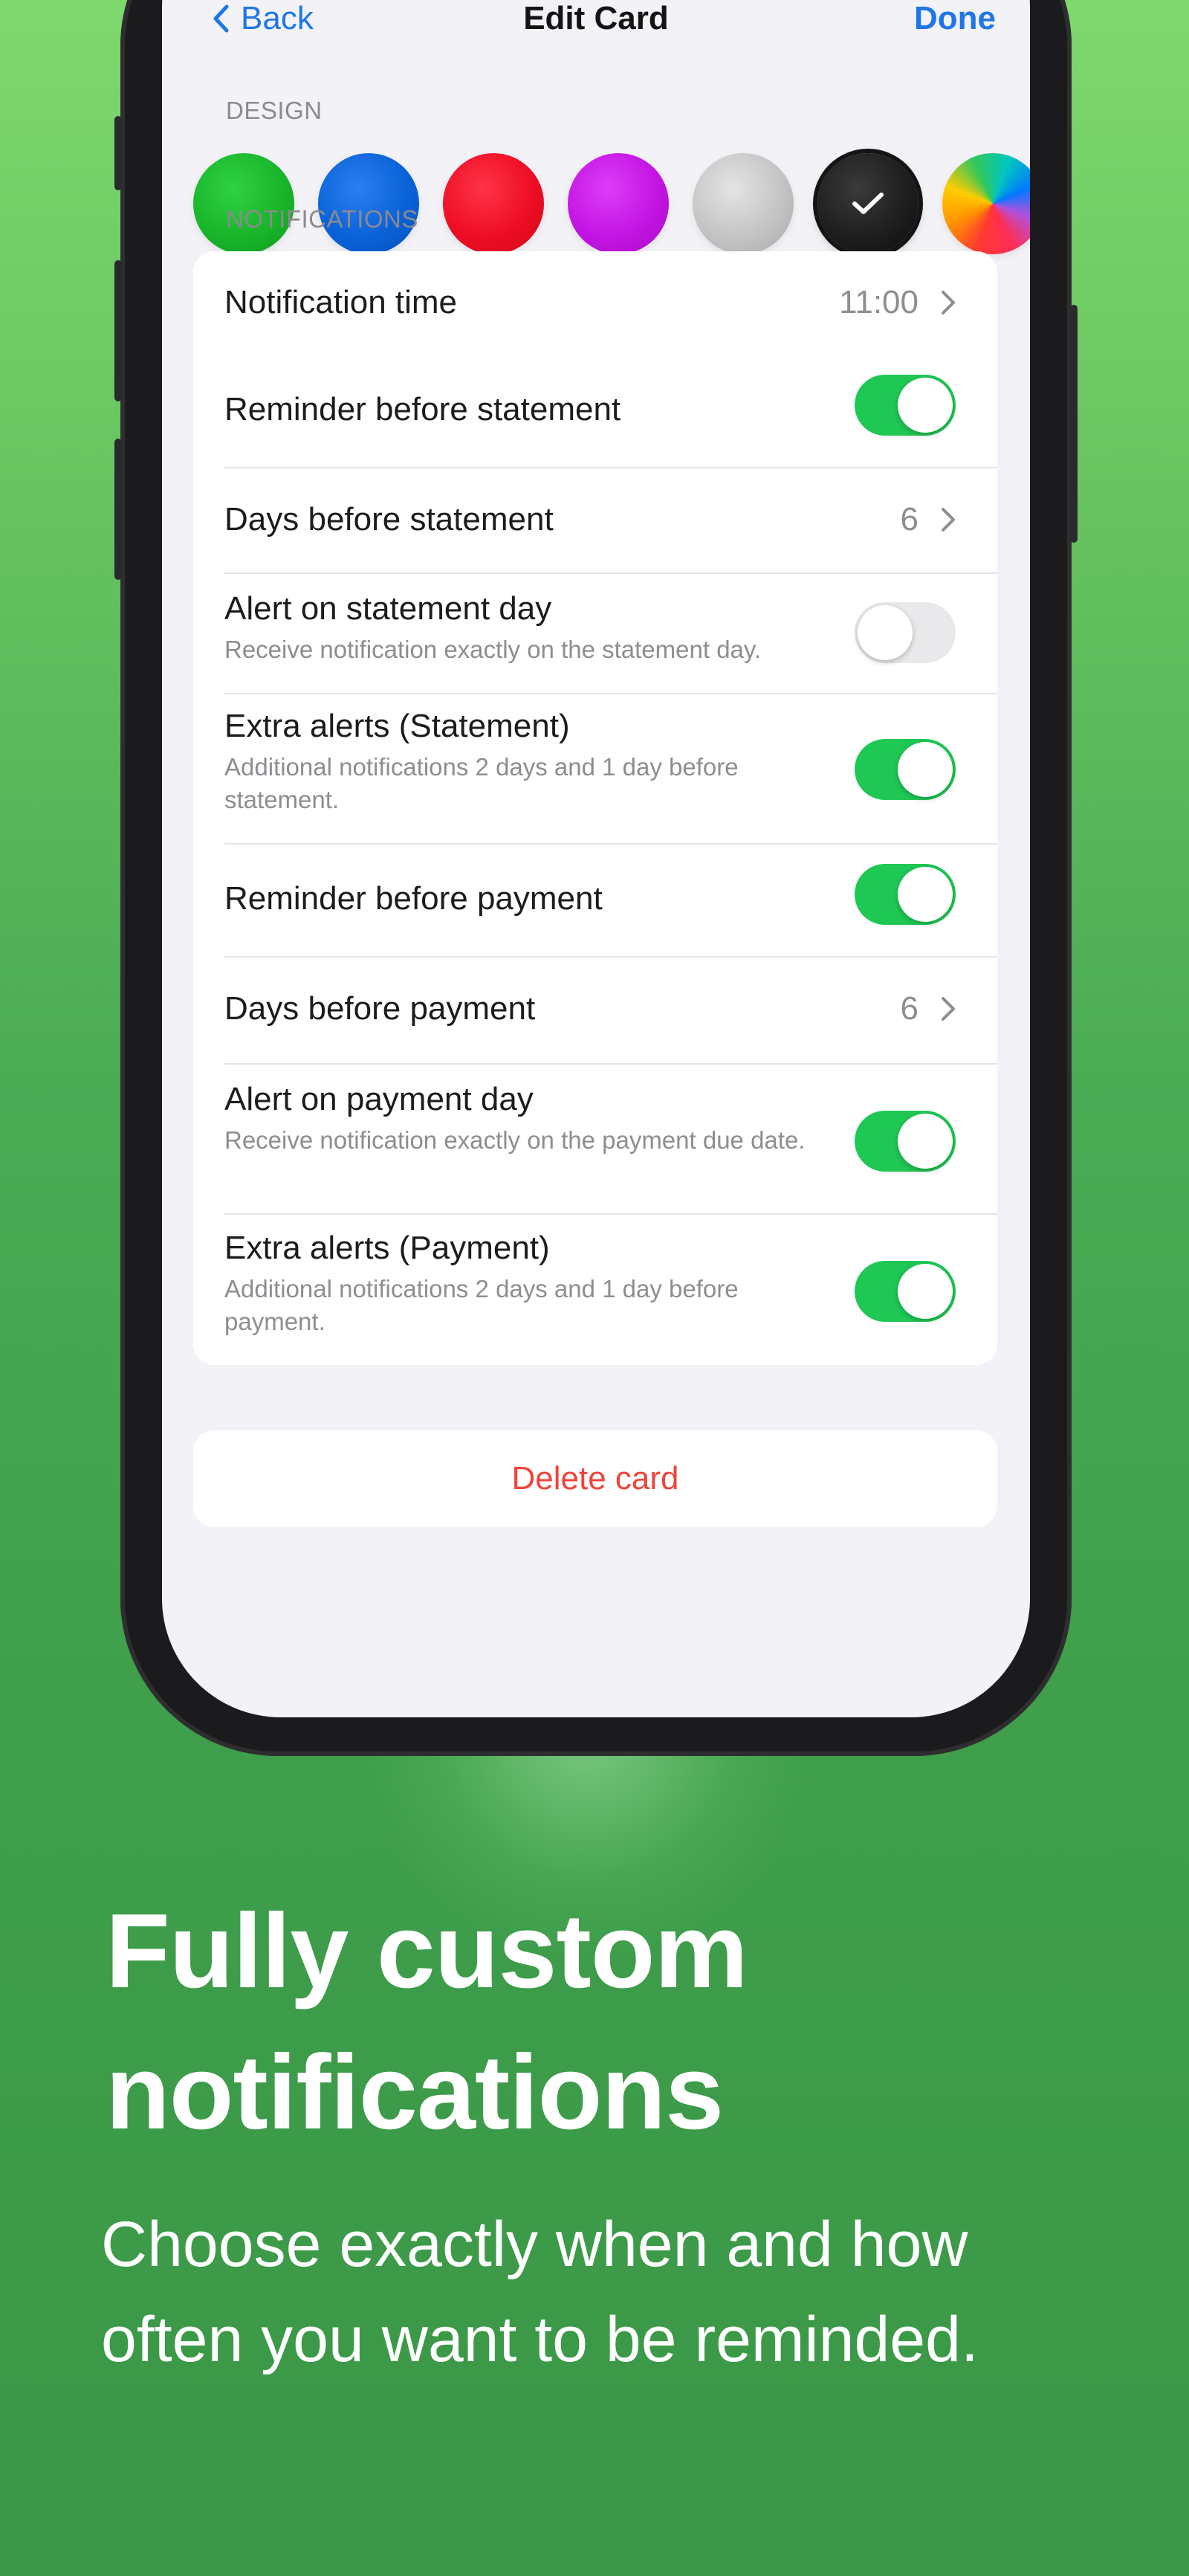  I want to click on delete-card-button: Delete card, so click(595, 1478).